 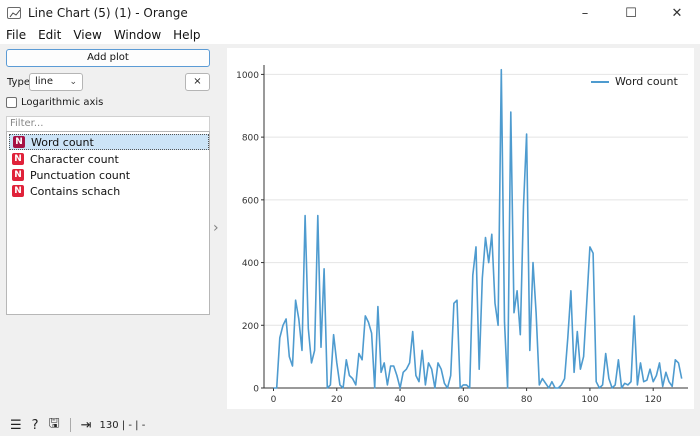 What do you see at coordinates (14, 13) in the screenshot?
I see `line-chart-app-icon` at bounding box center [14, 13].